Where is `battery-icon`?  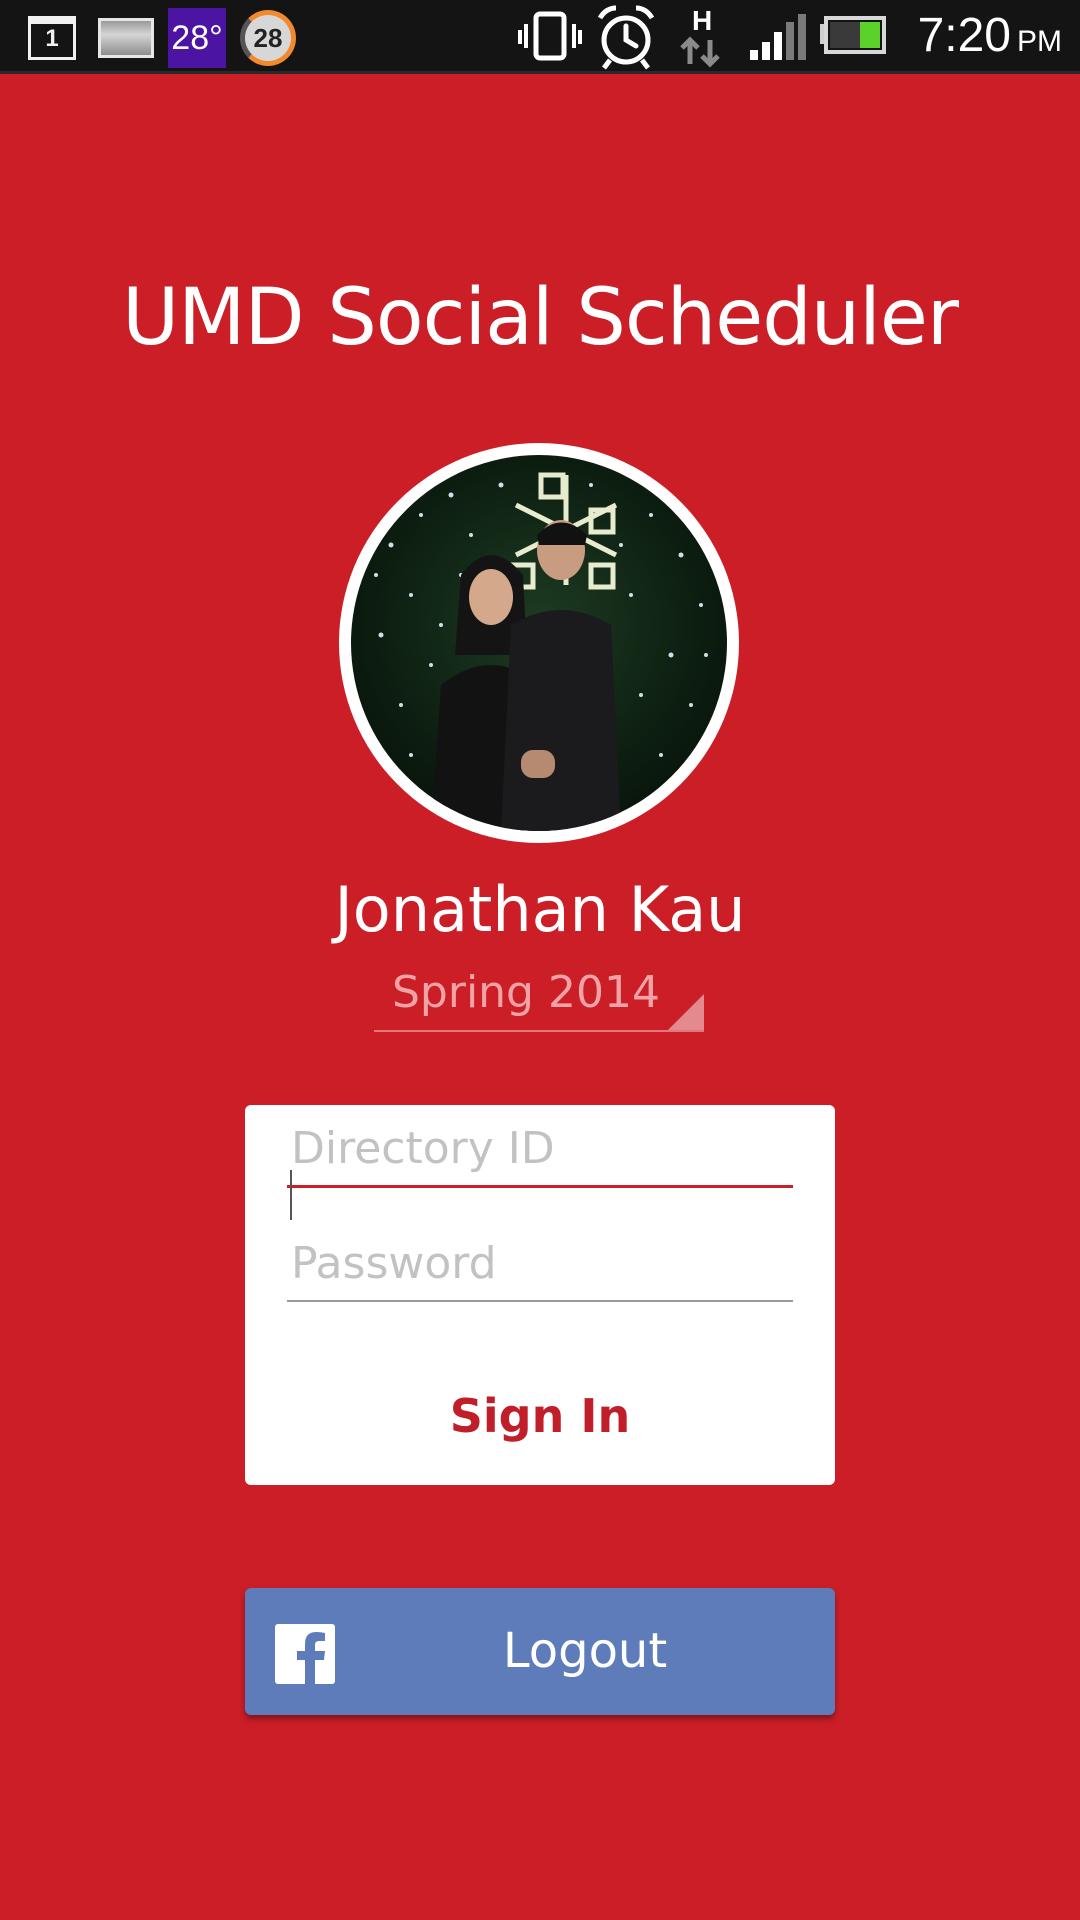
battery-icon is located at coordinates (853, 35).